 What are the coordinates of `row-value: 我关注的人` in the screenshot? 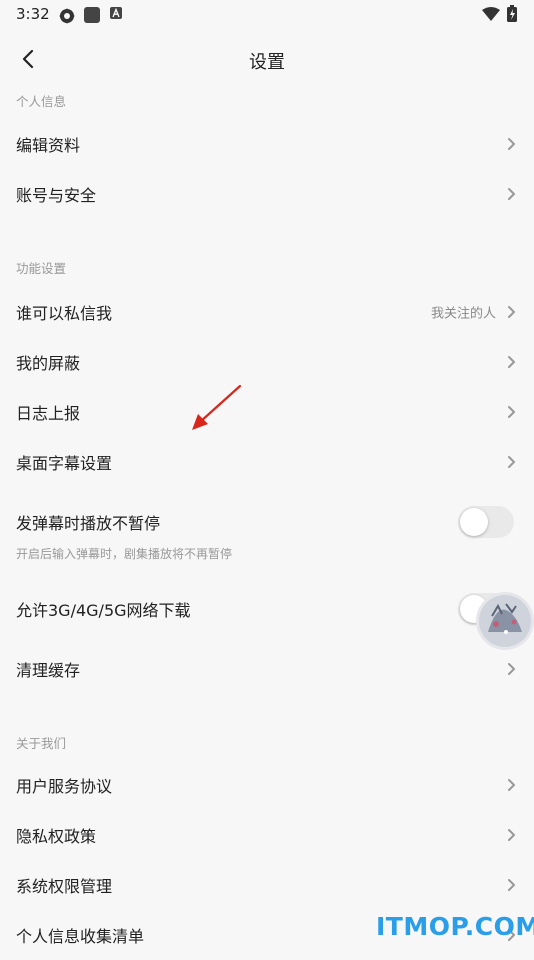 It's located at (463, 314).